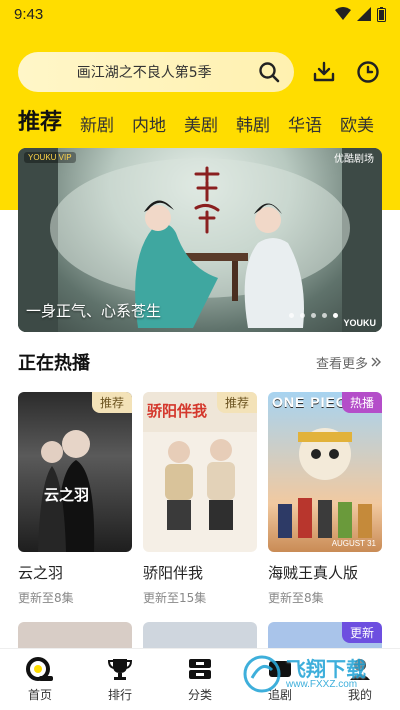 Image resolution: width=400 pixels, height=710 pixels. Describe the element at coordinates (94, 311) in the screenshot. I see `banner-caption: 一身正气、心系苍生` at that location.